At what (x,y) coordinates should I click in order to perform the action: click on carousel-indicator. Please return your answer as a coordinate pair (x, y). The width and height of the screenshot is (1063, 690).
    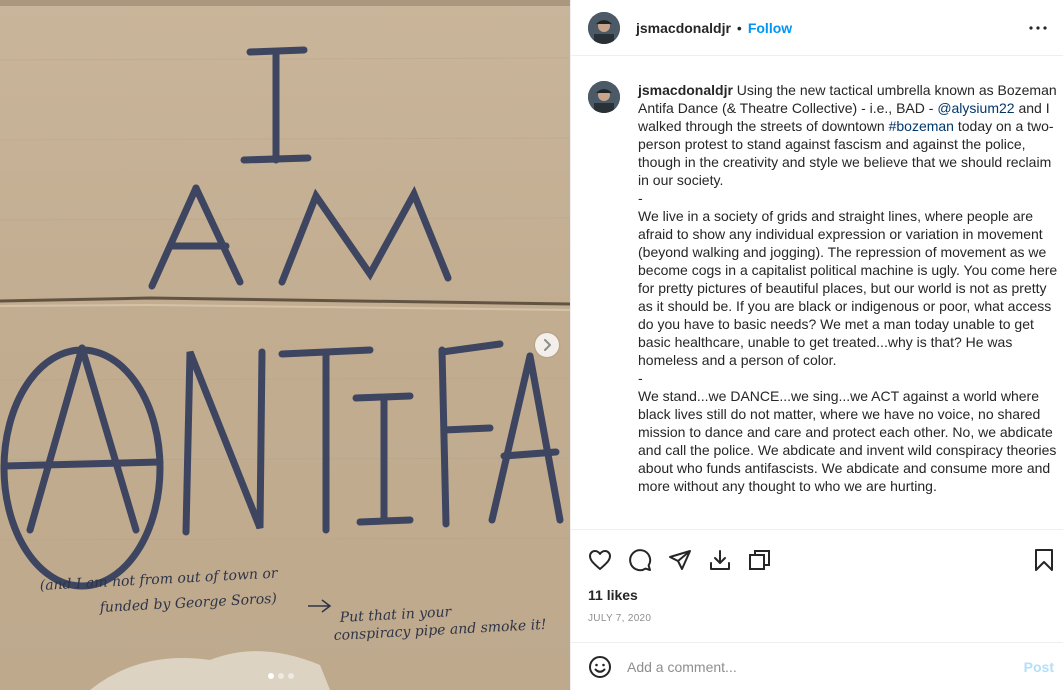
    Looking at the image, I should click on (281, 676).